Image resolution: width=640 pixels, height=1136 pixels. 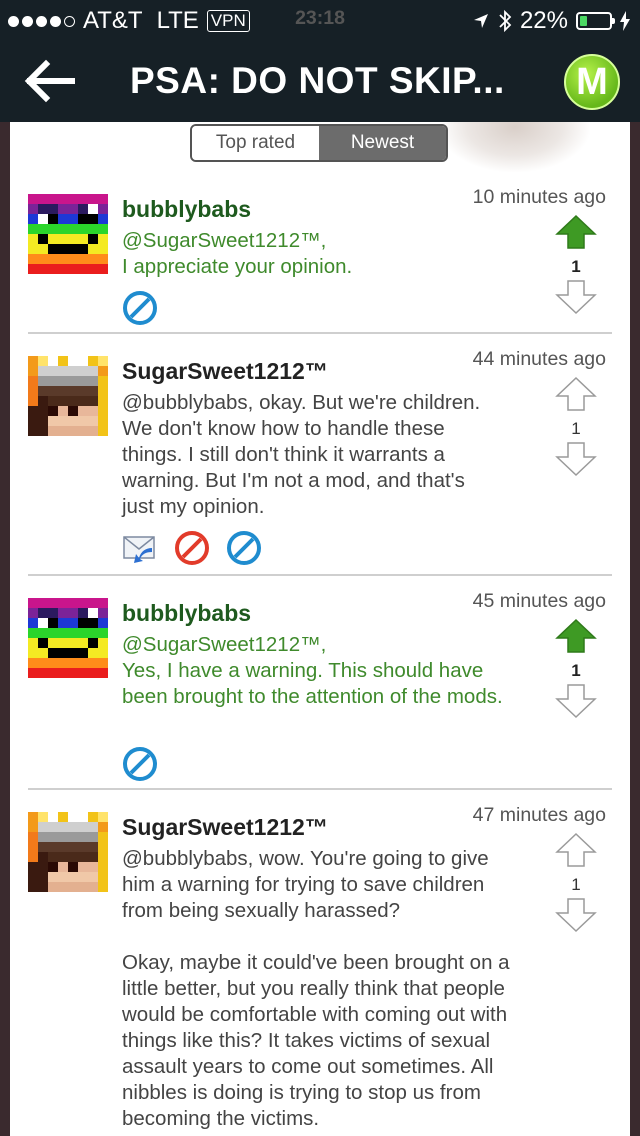 I want to click on bluetooth-icon, so click(x=505, y=21).